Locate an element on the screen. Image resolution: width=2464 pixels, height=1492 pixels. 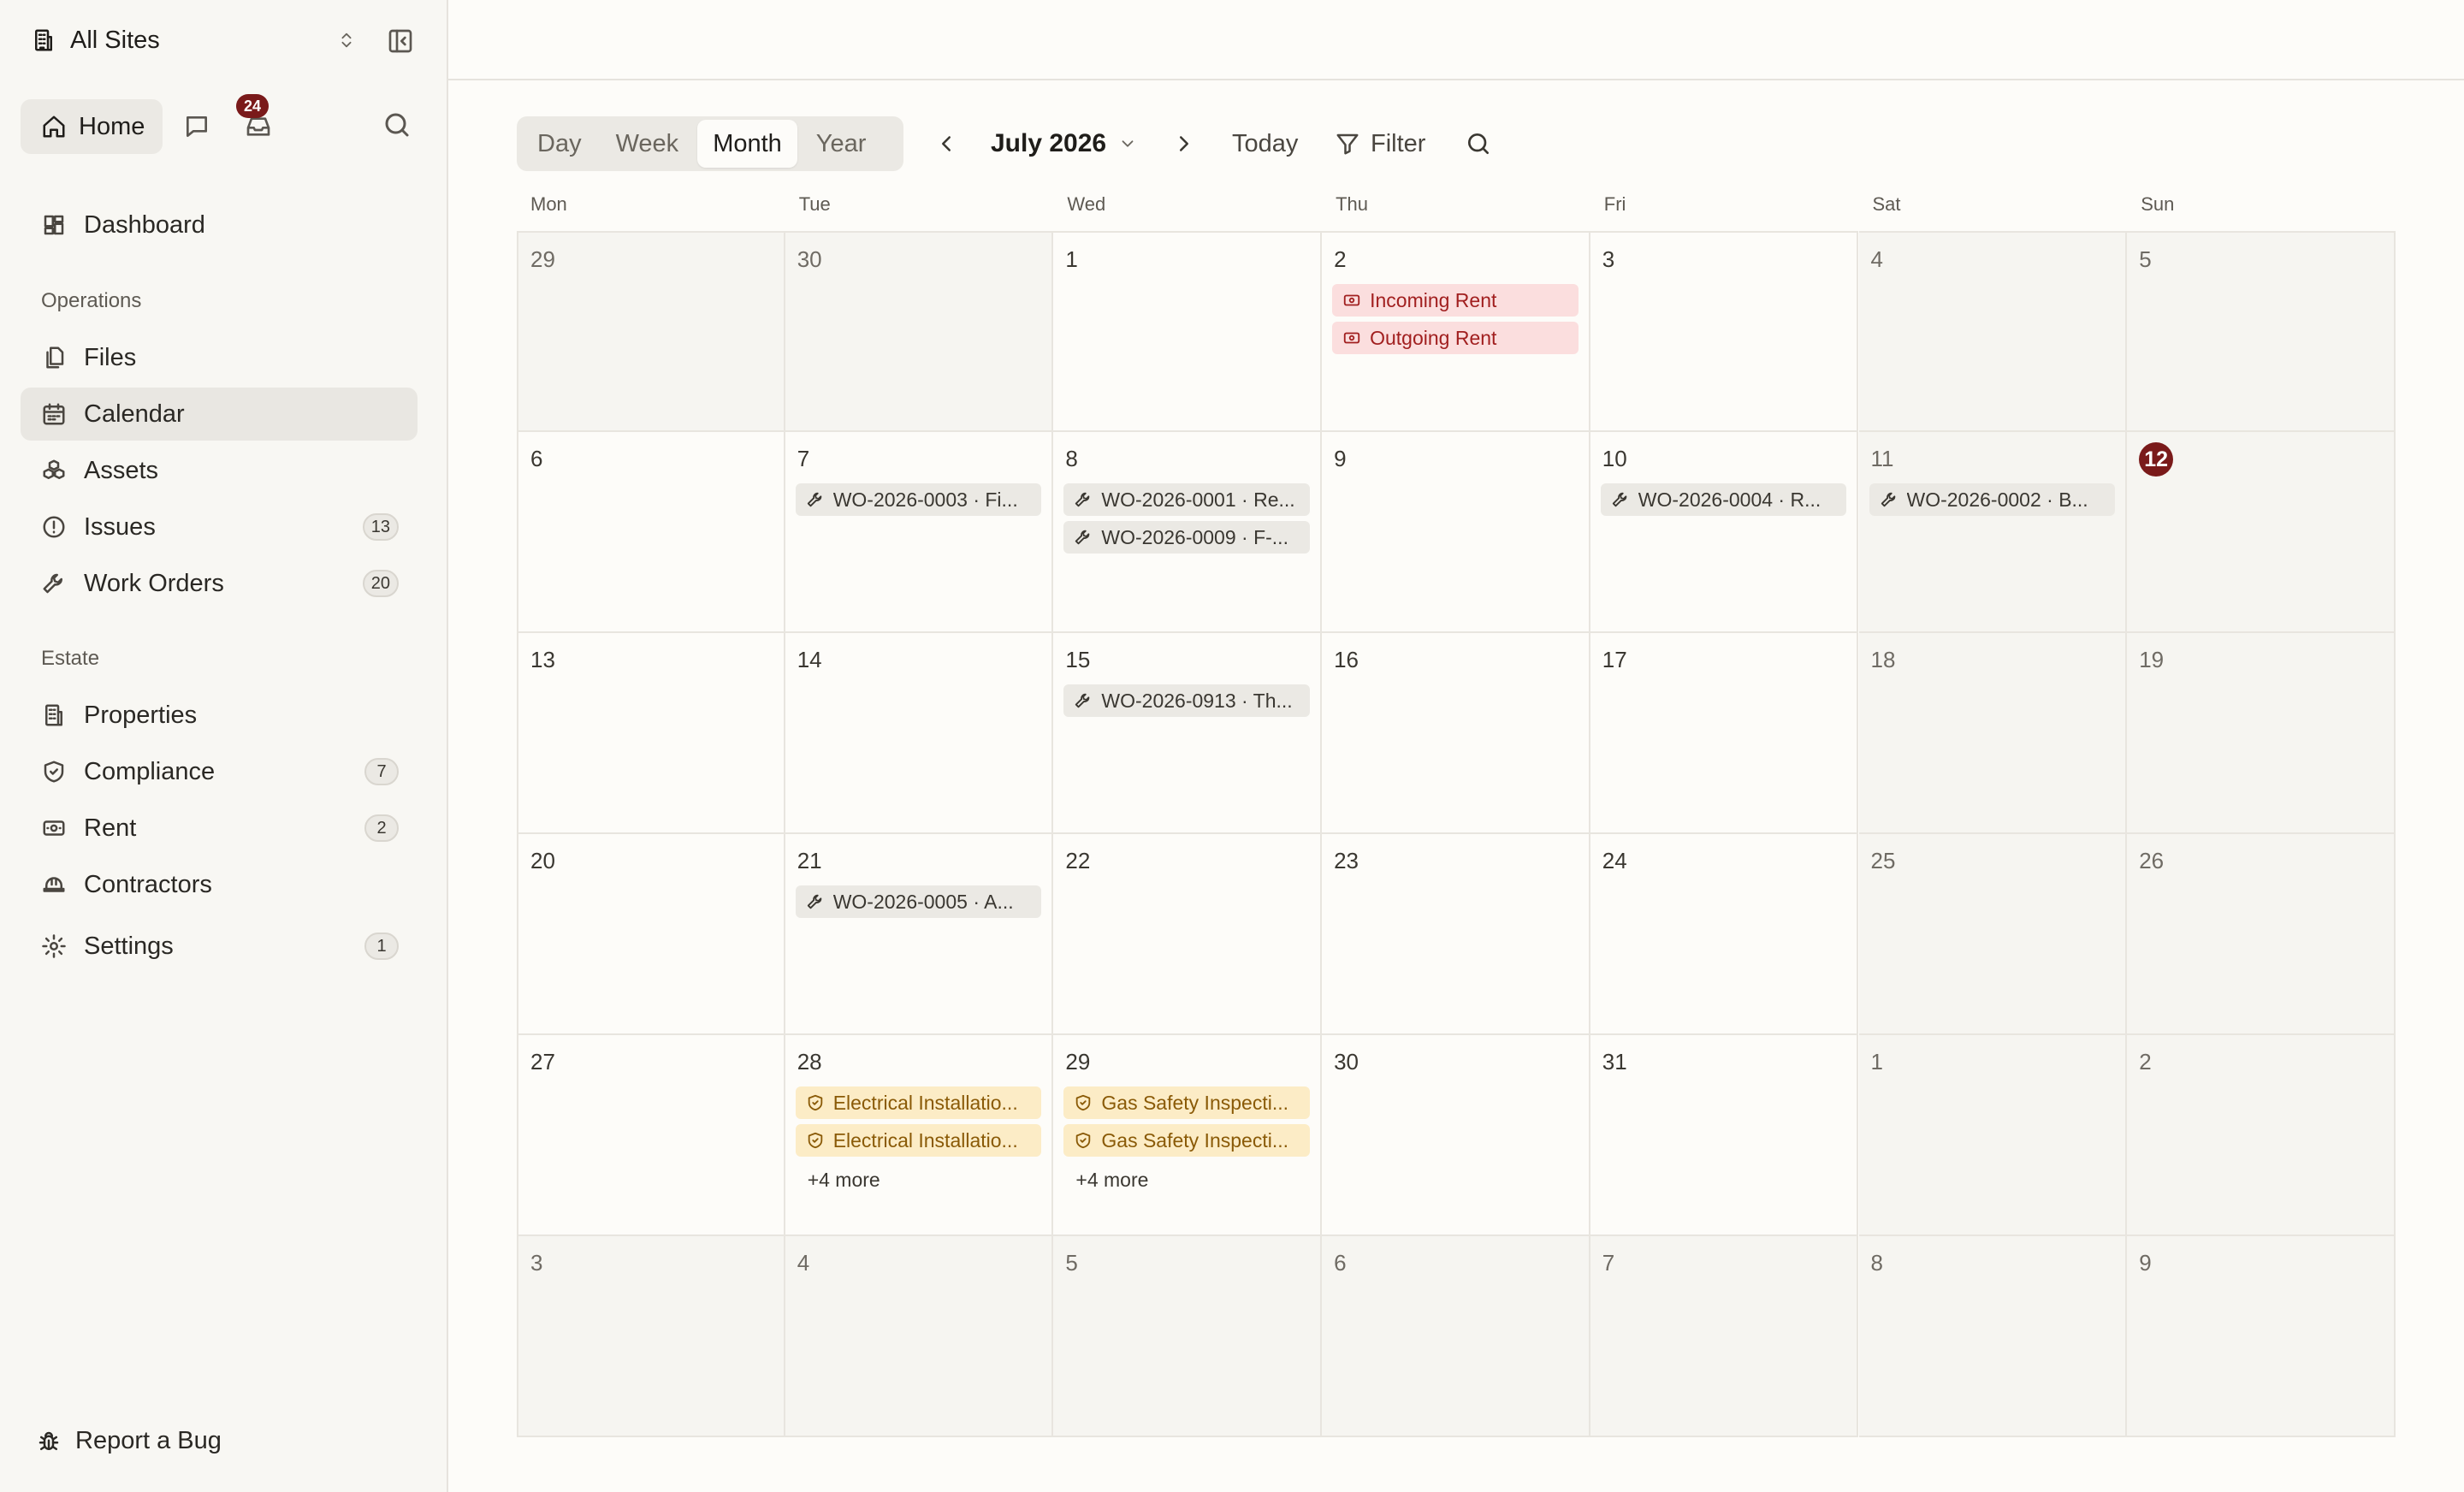
day-number: 13 is located at coordinates (542, 659).